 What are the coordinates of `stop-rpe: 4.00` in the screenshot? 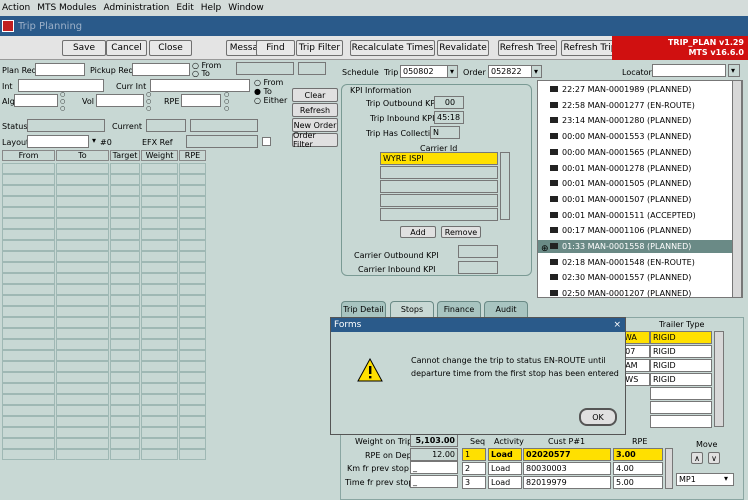 It's located at (638, 468).